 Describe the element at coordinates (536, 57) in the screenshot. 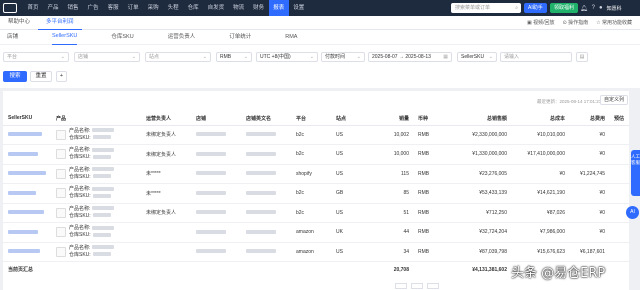

I see `keyword-input: 请输入` at that location.